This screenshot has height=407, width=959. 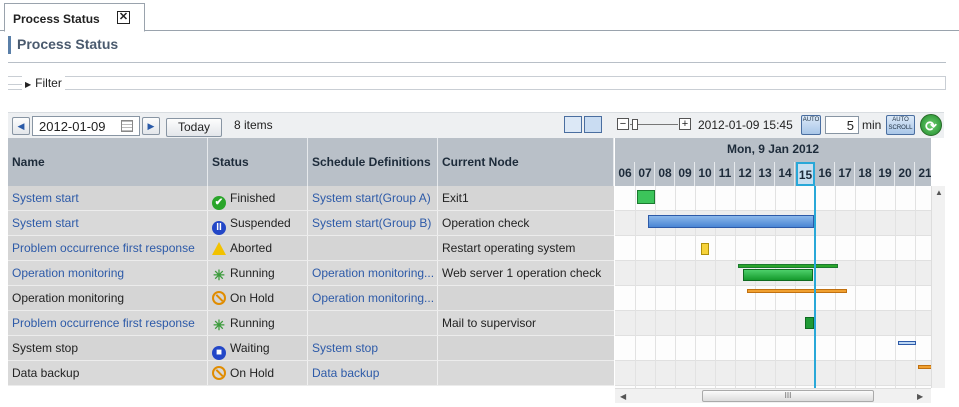 What do you see at coordinates (872, 125) in the screenshot?
I see `minutes-label: min` at bounding box center [872, 125].